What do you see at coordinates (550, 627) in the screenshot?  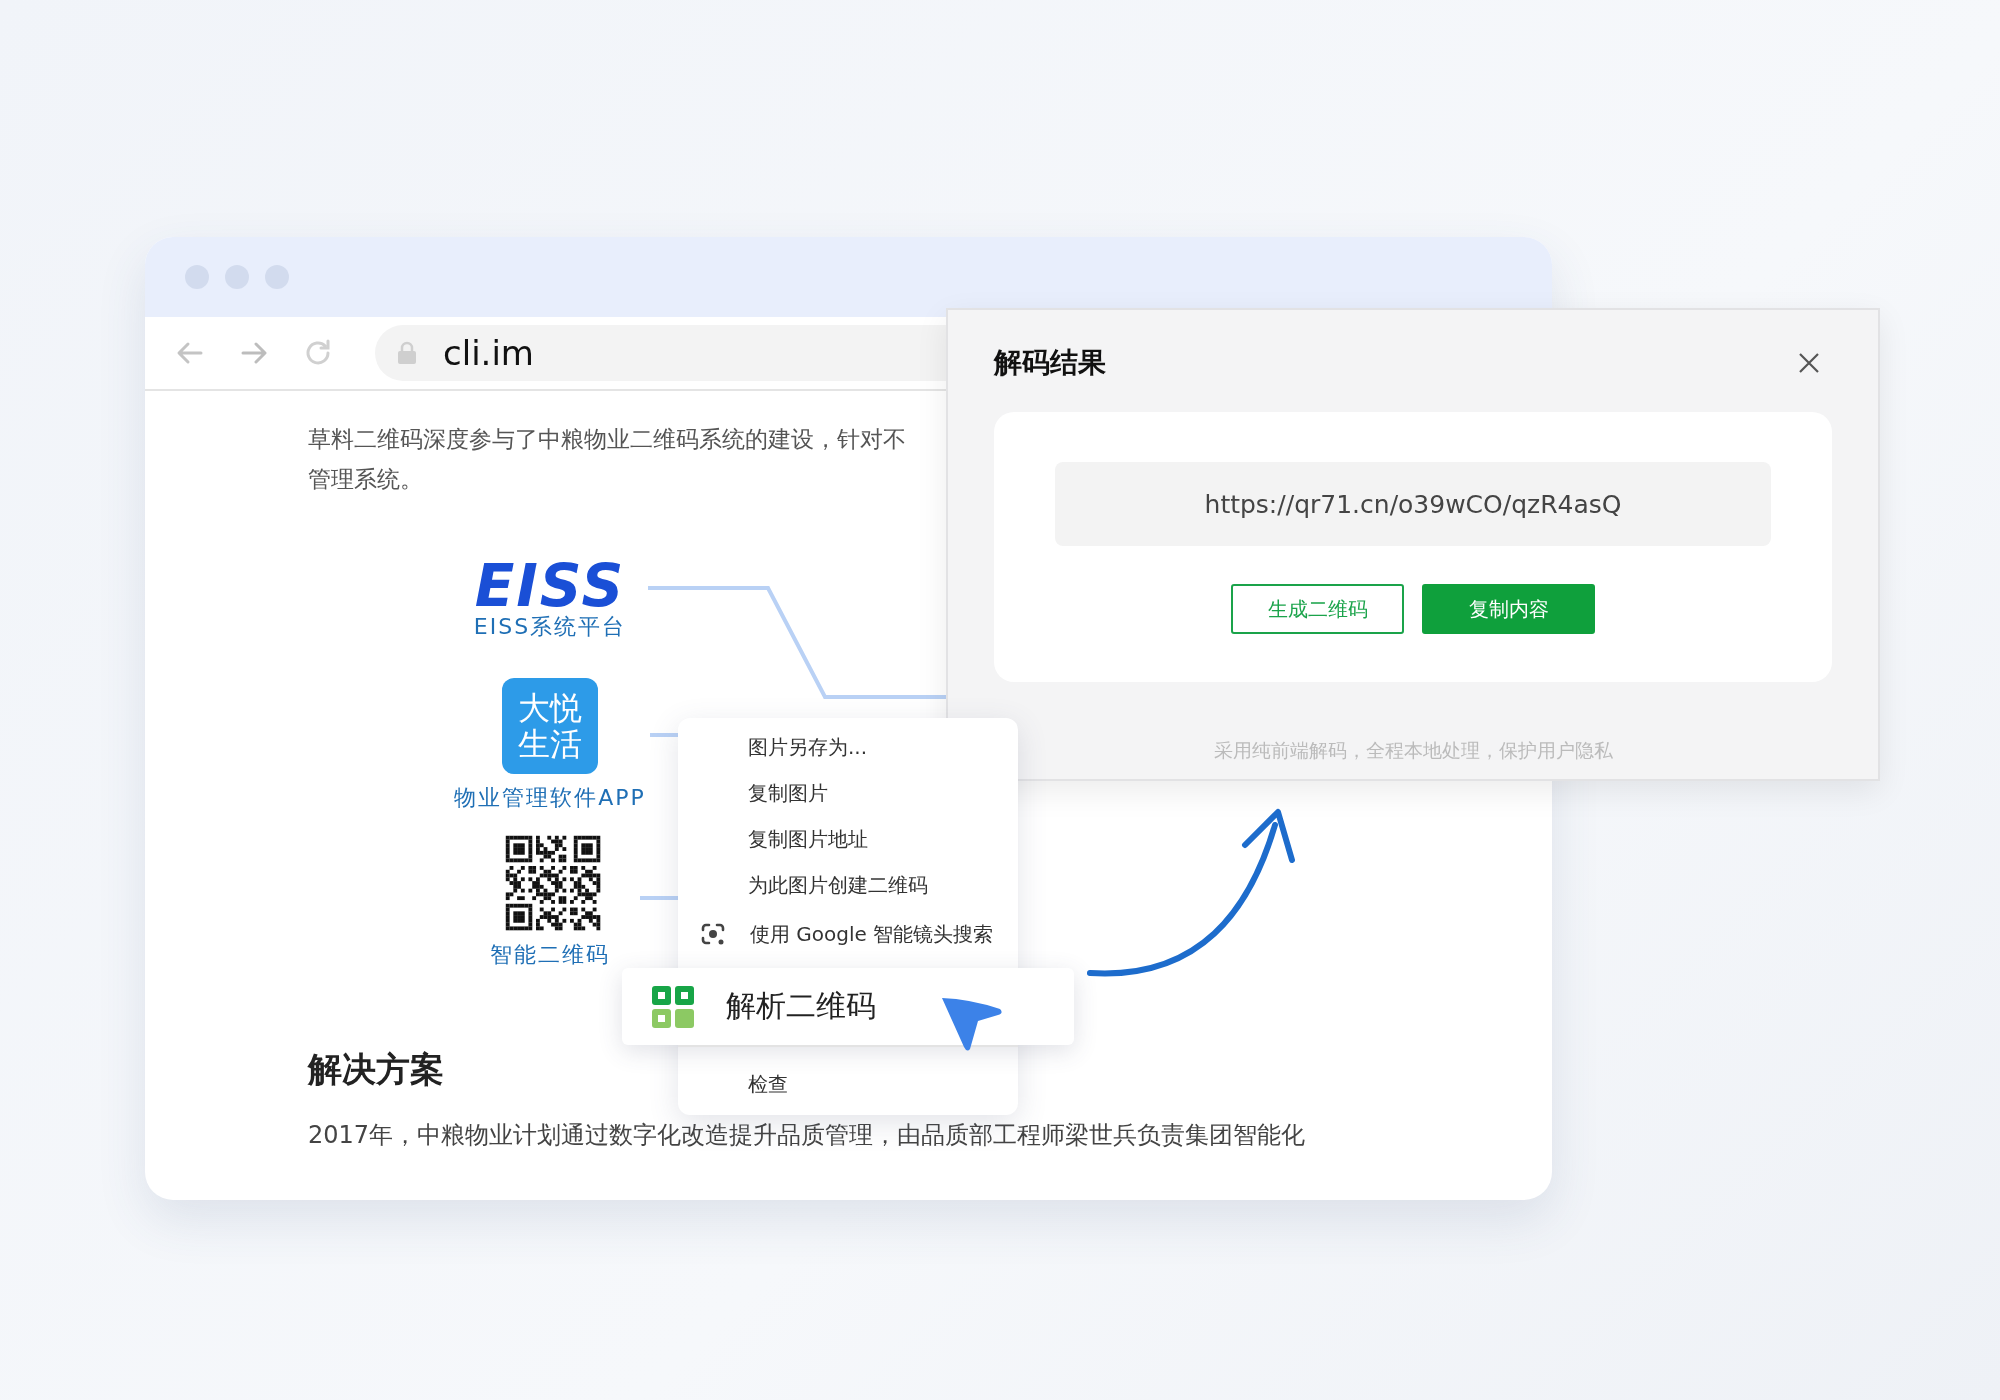 I see `node-label: EISS系统平台` at bounding box center [550, 627].